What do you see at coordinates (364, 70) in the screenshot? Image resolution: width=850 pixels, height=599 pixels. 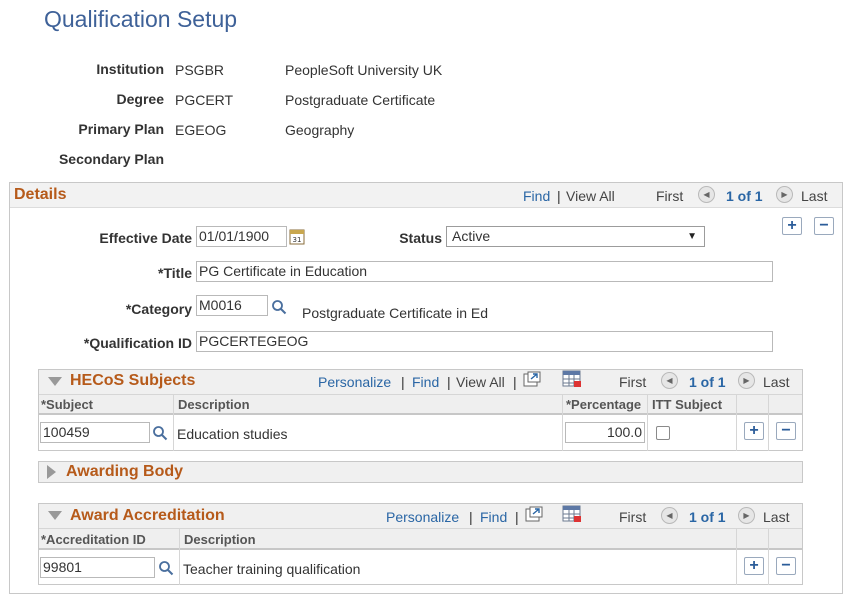 I see `institution-desc: PeopleSoft University UK` at bounding box center [364, 70].